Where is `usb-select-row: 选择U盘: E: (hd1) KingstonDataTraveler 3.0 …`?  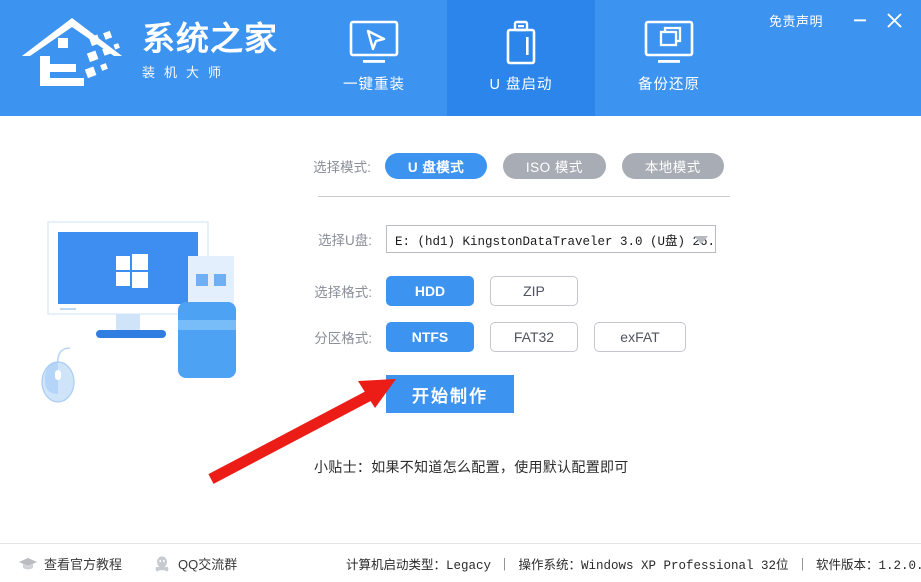 usb-select-row: 选择U盘: E: (hd1) KingstonDataTraveler 3.0 … is located at coordinates (520, 239).